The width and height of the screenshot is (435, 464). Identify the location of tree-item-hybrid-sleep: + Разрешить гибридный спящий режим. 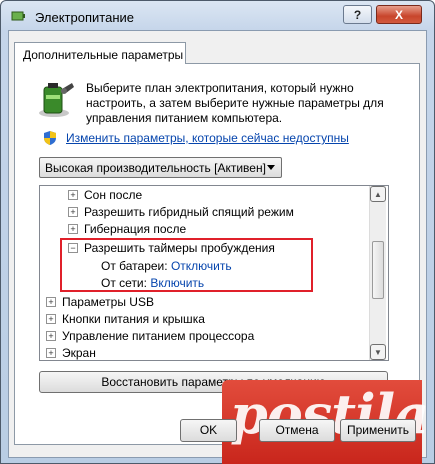
(181, 212).